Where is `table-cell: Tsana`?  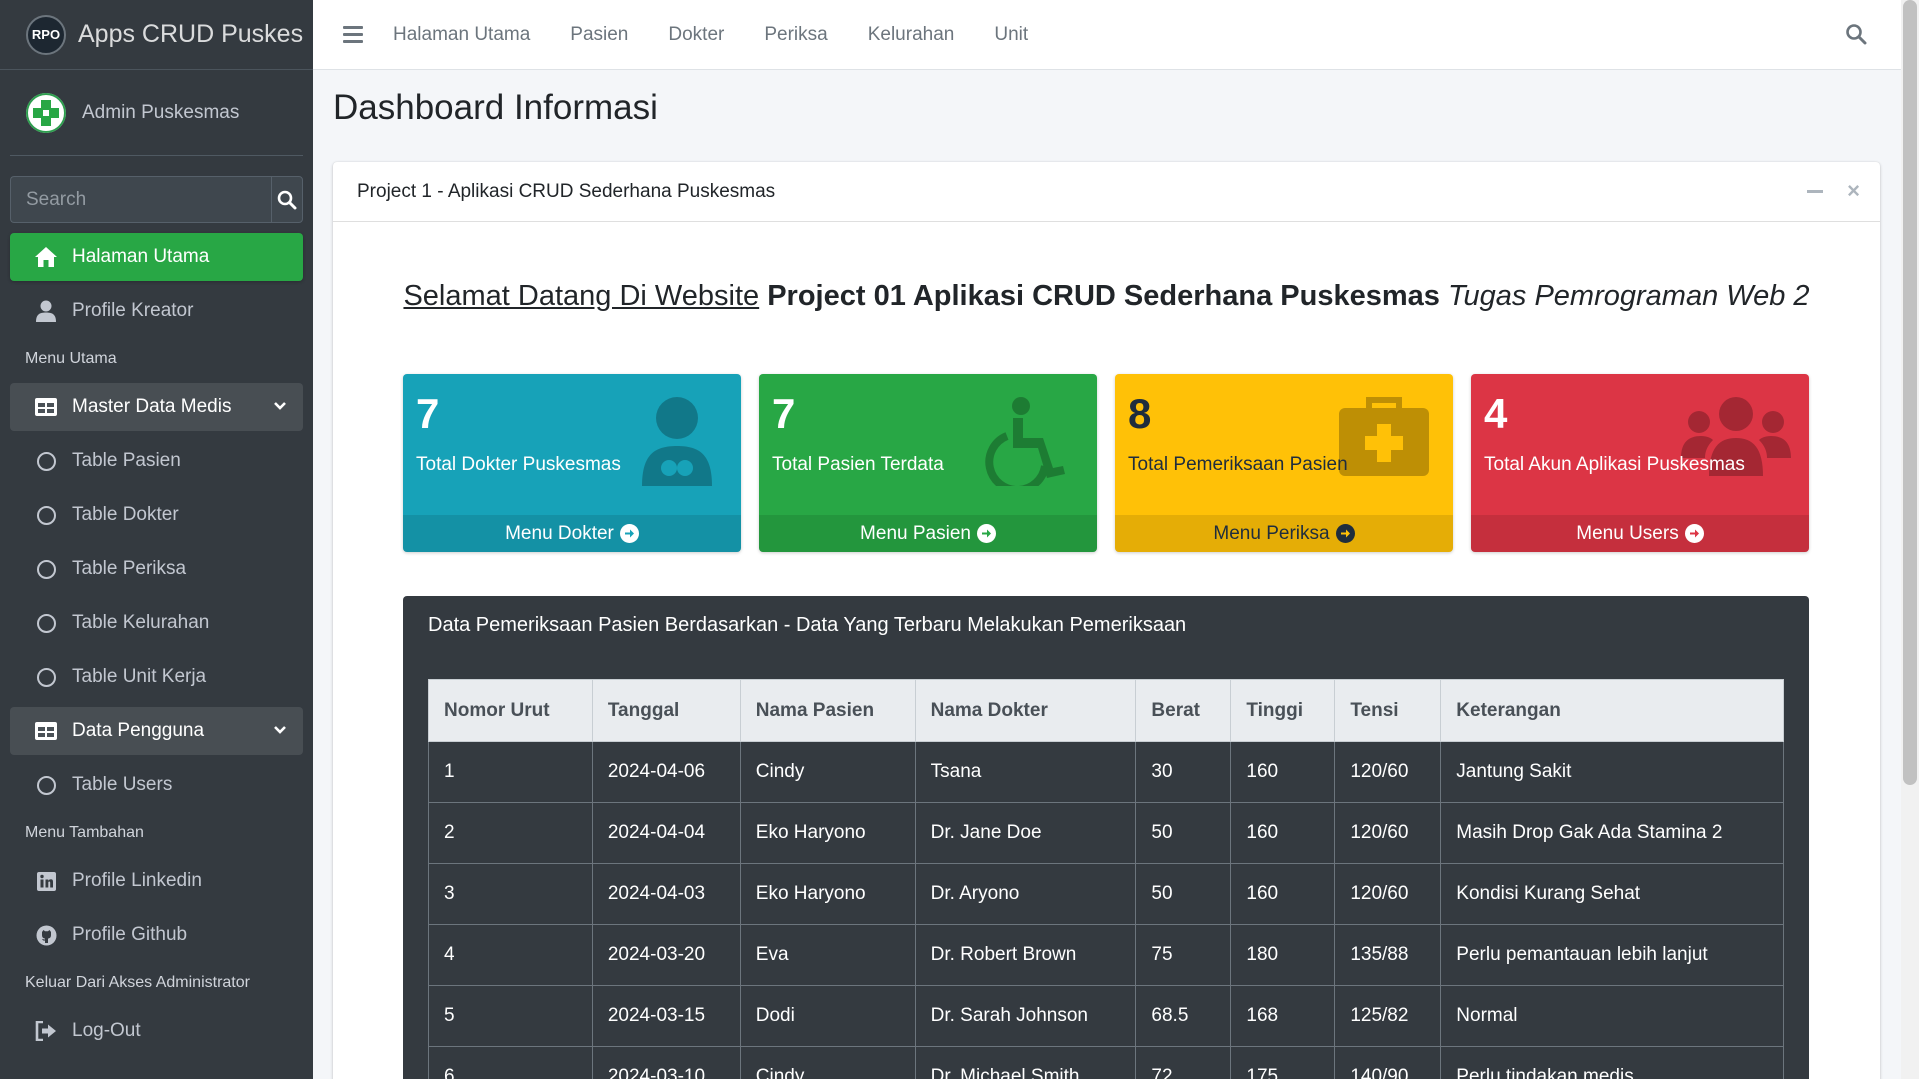
table-cell: Tsana is located at coordinates (1025, 772).